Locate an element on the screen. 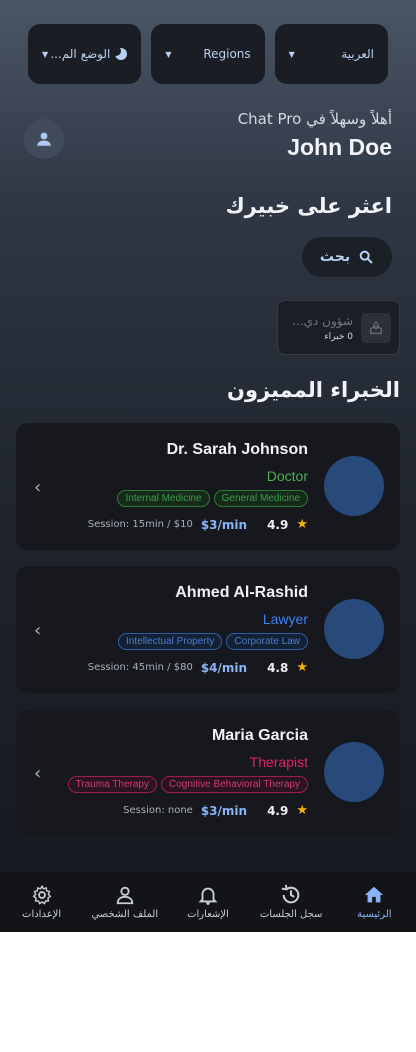 Image resolution: width=416 pixels, height=1052 pixels. nav-label: الإعدادات is located at coordinates (42, 914).